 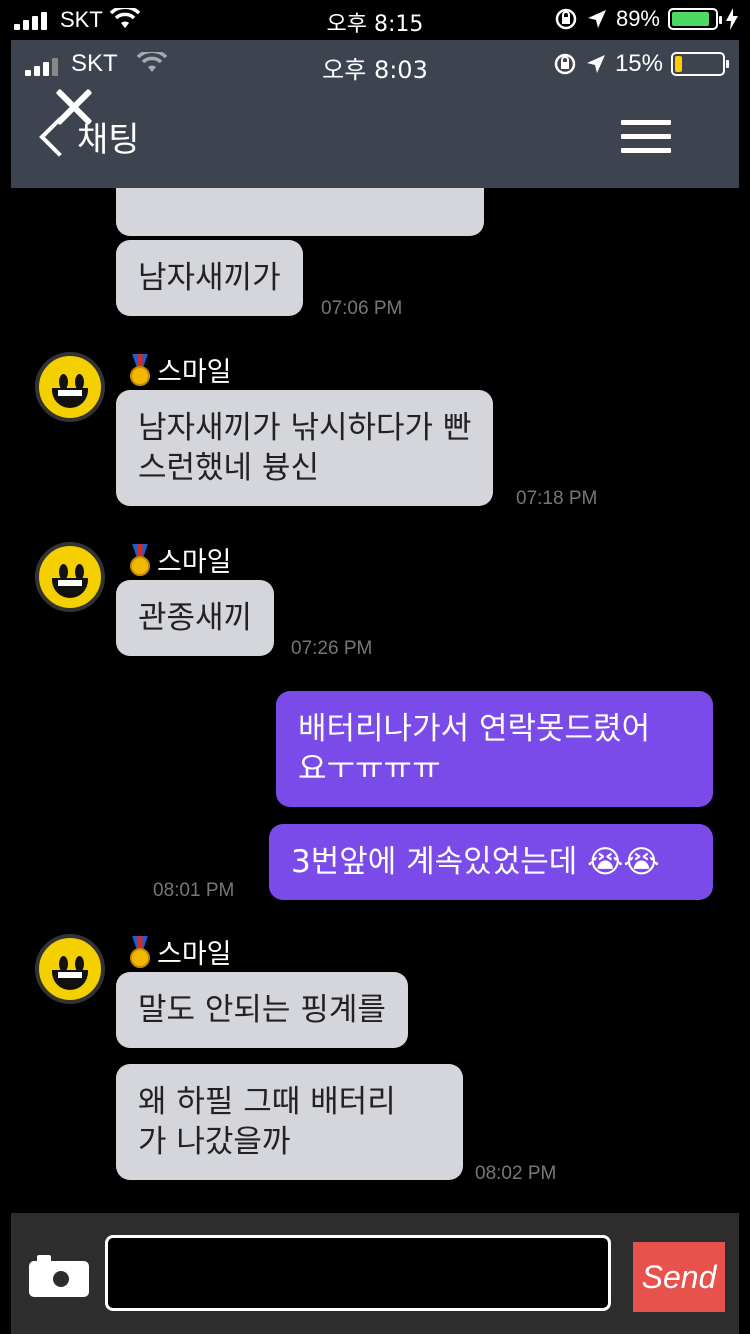 I want to click on message-timestamp: 07:18 PM, so click(x=557, y=498).